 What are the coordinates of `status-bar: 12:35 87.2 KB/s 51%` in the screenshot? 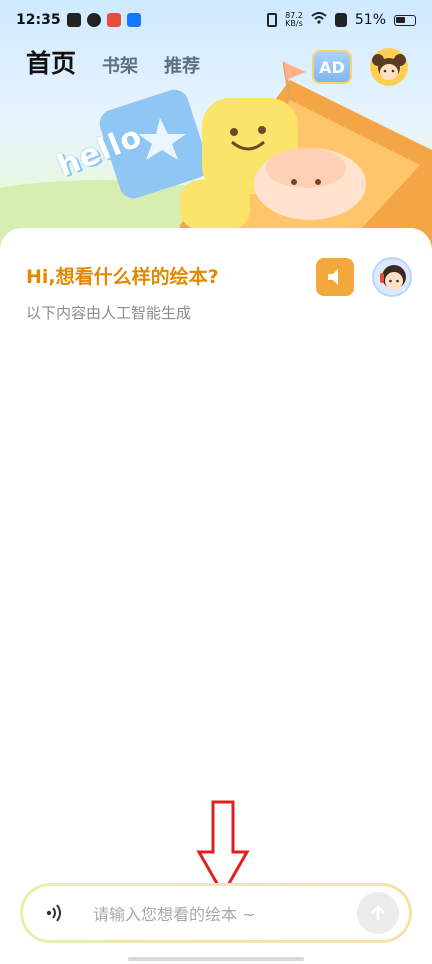 It's located at (216, 20).